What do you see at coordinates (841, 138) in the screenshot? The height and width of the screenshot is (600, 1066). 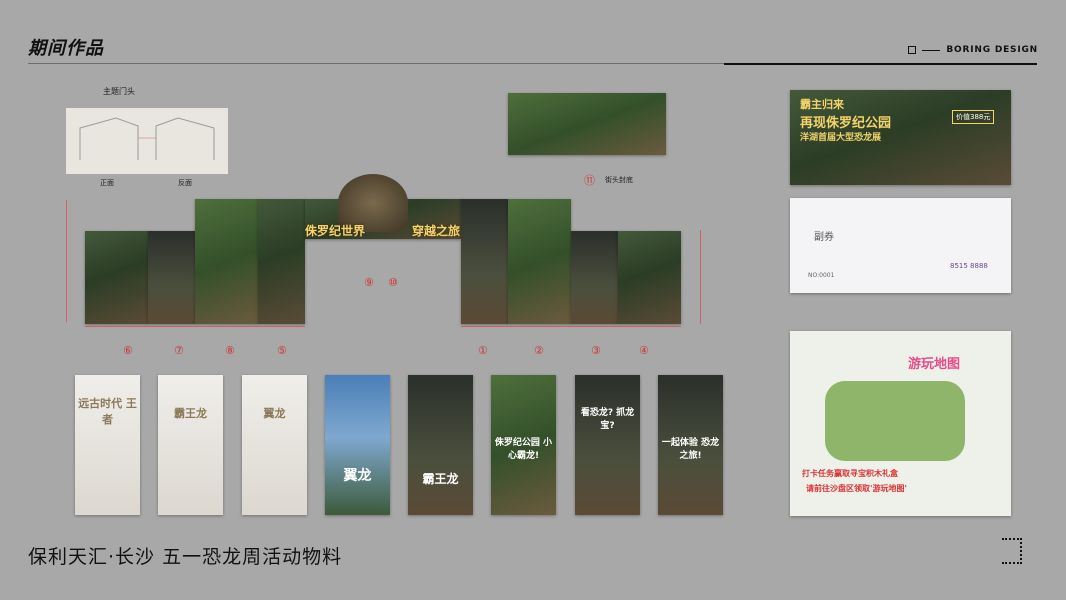 I see `ad-line-3: 洋湖首届大型恐龙展` at bounding box center [841, 138].